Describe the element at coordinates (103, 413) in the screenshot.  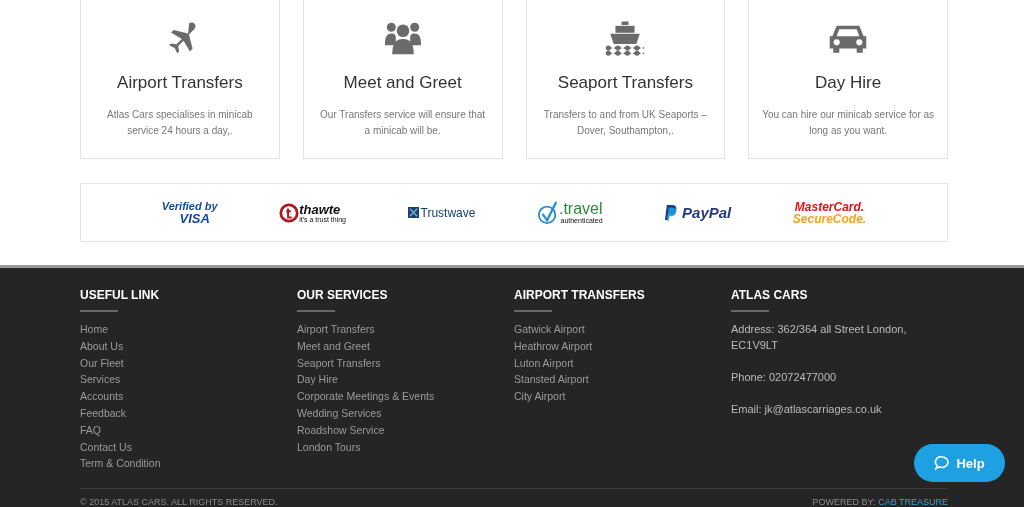
I see `footer-link: Feedback` at that location.